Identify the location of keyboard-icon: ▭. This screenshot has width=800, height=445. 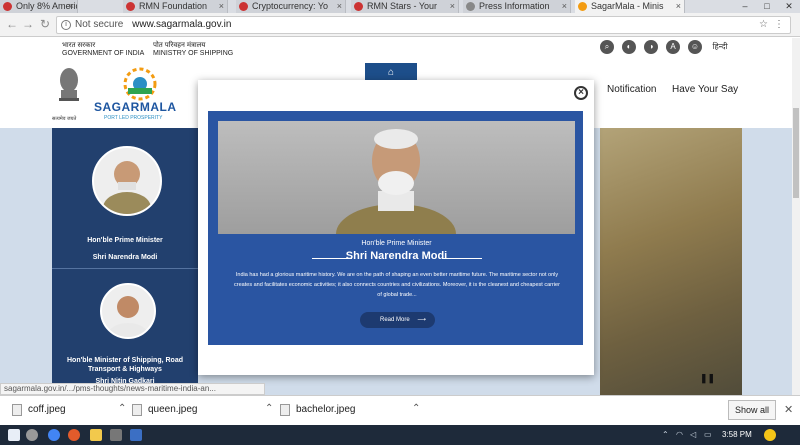
(708, 434).